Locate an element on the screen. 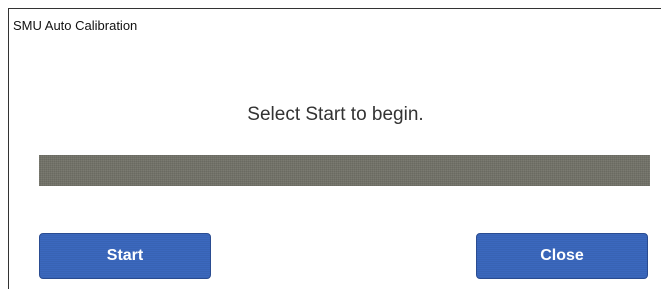  progress-bar is located at coordinates (344, 170).